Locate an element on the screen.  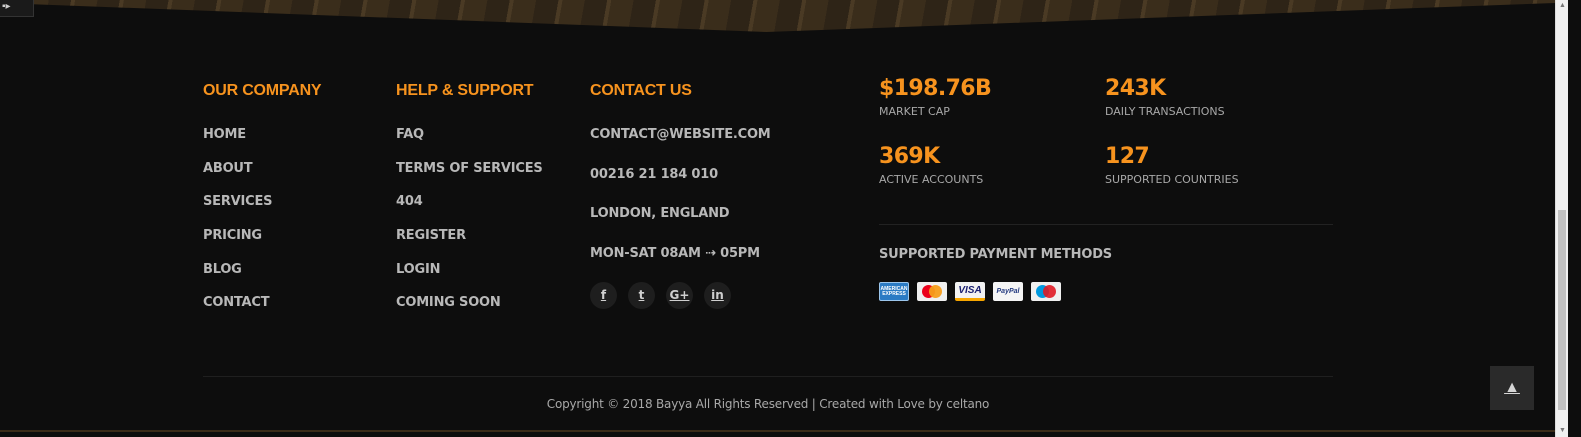
contact-title: CONTACT US is located at coordinates (641, 90).